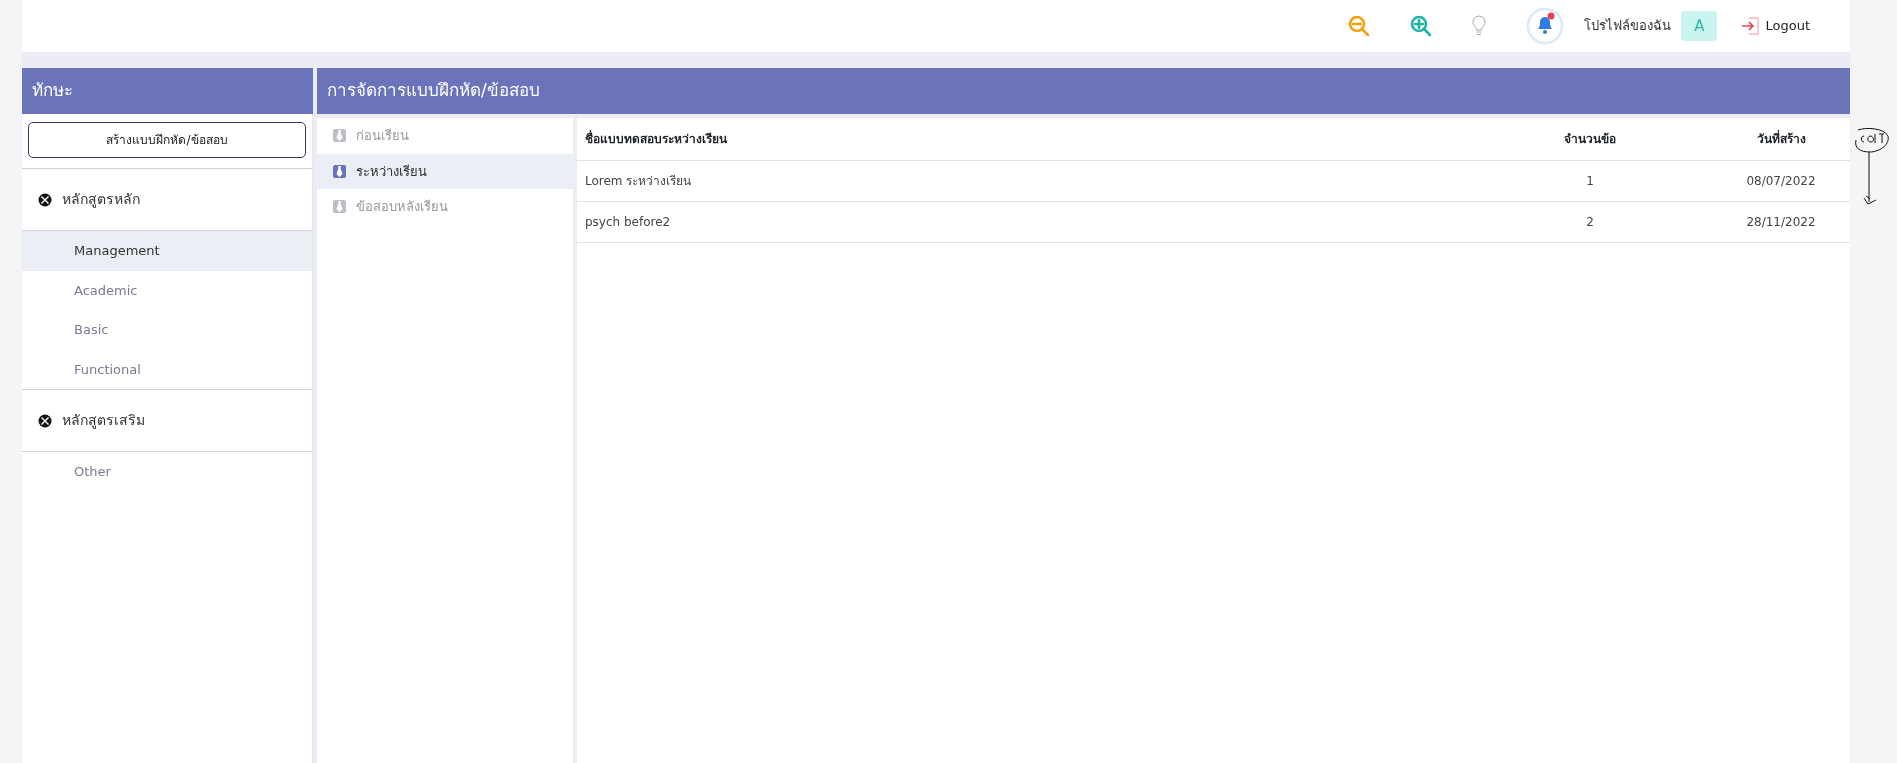 The height and width of the screenshot is (763, 1897). What do you see at coordinates (101, 199) in the screenshot?
I see `group-label: หลักสูตรหลัก` at bounding box center [101, 199].